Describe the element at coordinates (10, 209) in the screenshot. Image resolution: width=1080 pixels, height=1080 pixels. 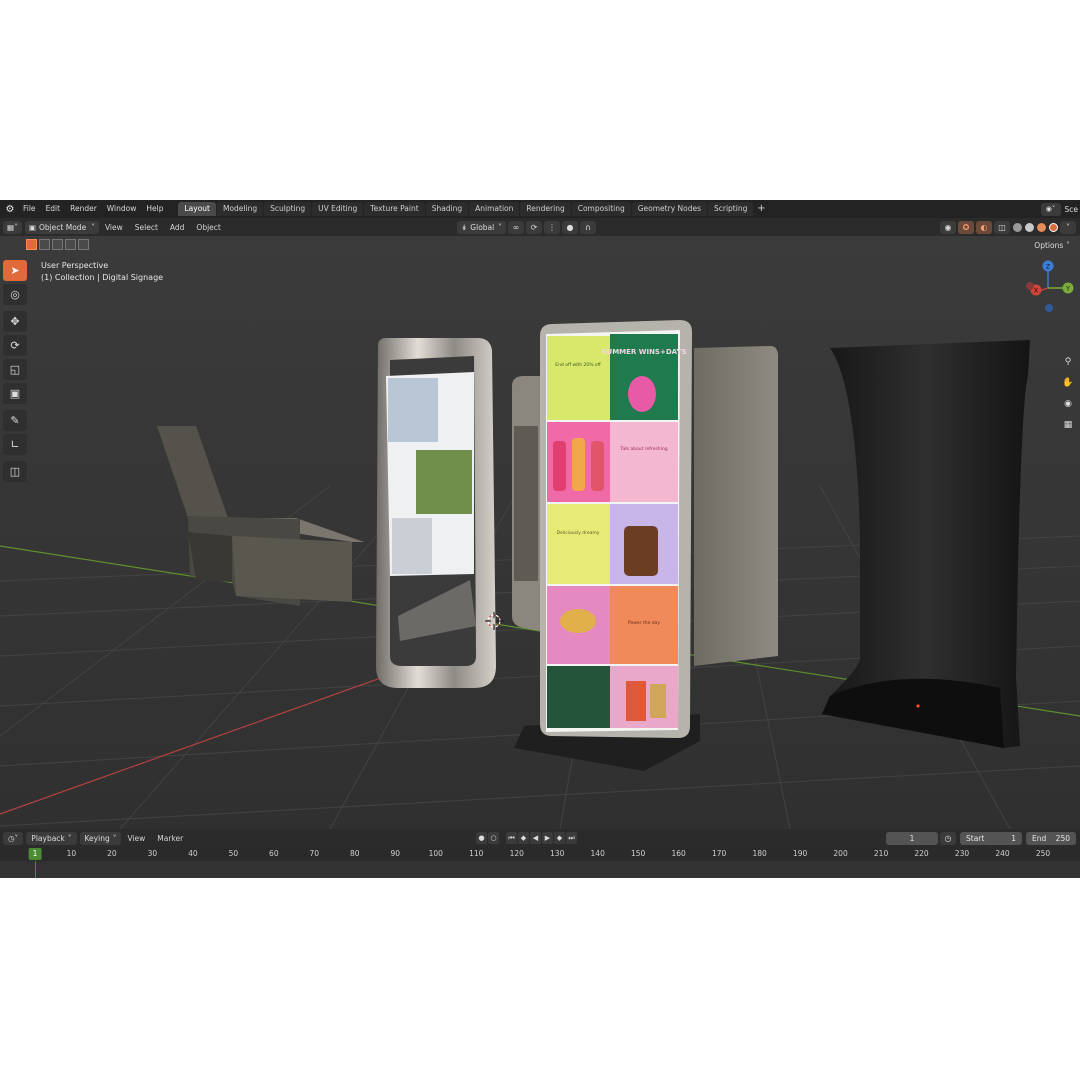
I see `blender-logo-icon: ⚙` at that location.